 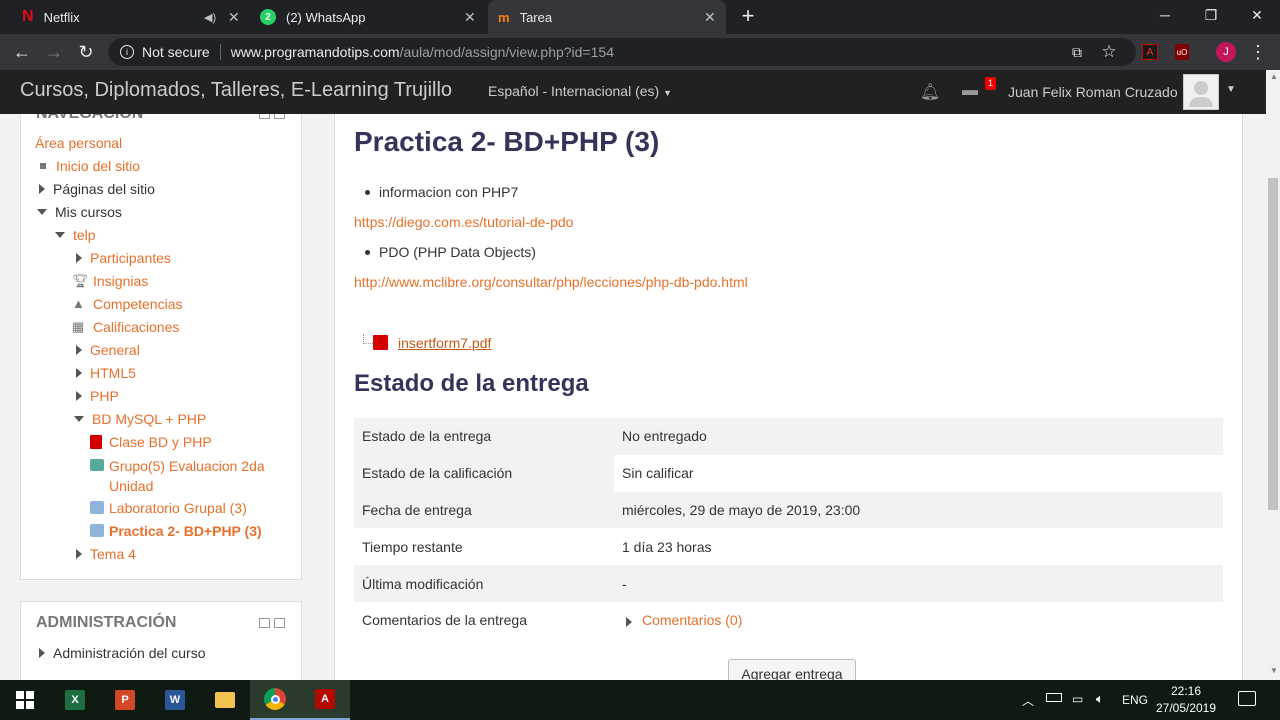 What do you see at coordinates (1182, 52) in the screenshot?
I see `ublock-extension-icon: uO` at bounding box center [1182, 52].